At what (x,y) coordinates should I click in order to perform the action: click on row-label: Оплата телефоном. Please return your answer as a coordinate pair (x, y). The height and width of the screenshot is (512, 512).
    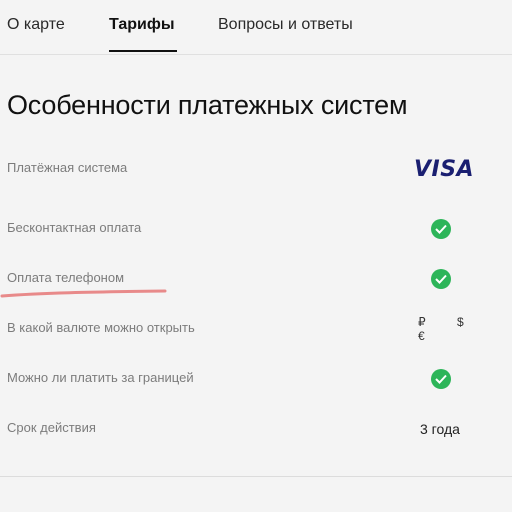
    Looking at the image, I should click on (66, 277).